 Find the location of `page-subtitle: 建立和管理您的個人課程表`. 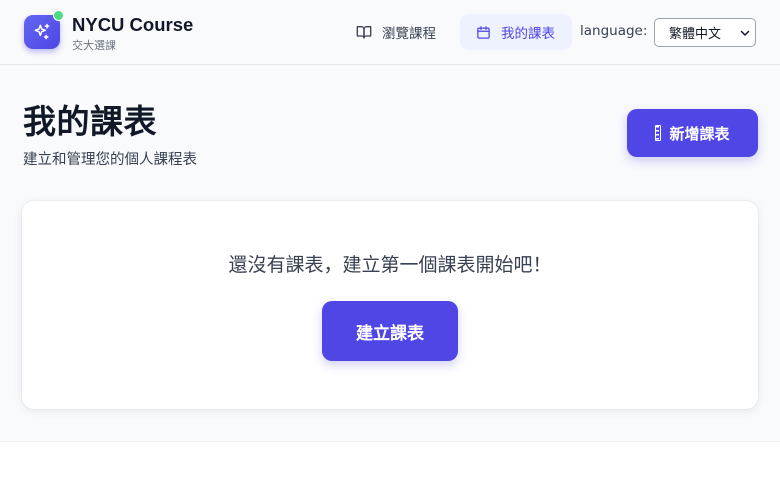

page-subtitle: 建立和管理您的個人課程表 is located at coordinates (110, 160).